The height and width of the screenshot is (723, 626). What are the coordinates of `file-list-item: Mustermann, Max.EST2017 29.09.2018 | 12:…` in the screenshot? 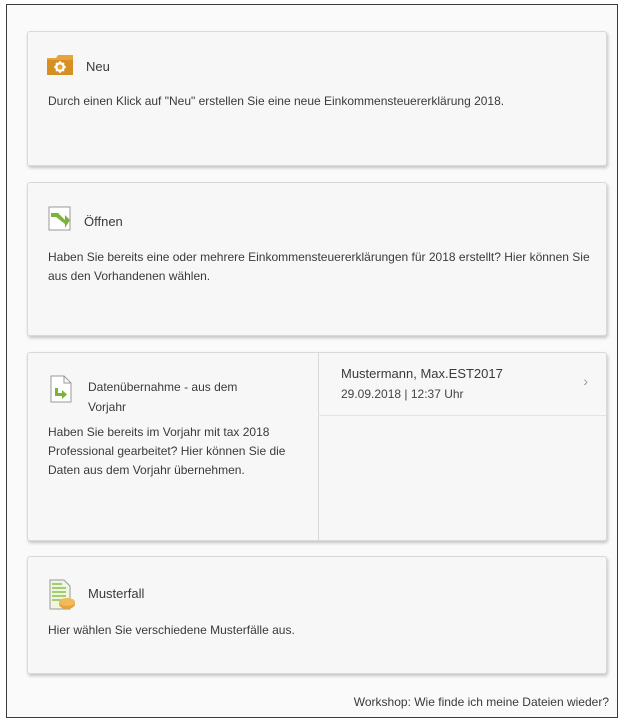 It's located at (462, 383).